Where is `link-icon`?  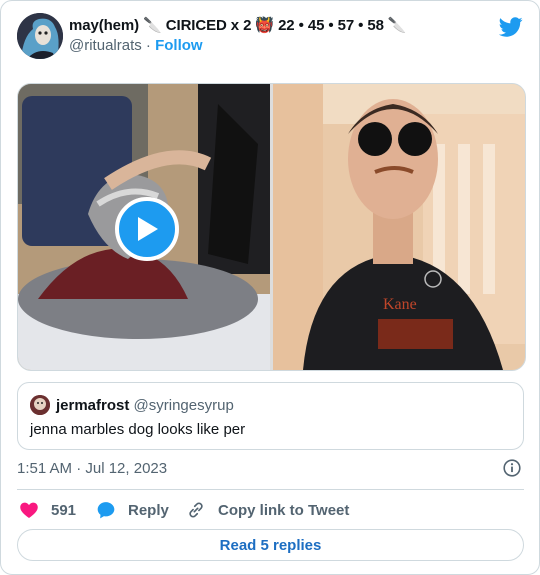
link-icon is located at coordinates (196, 510).